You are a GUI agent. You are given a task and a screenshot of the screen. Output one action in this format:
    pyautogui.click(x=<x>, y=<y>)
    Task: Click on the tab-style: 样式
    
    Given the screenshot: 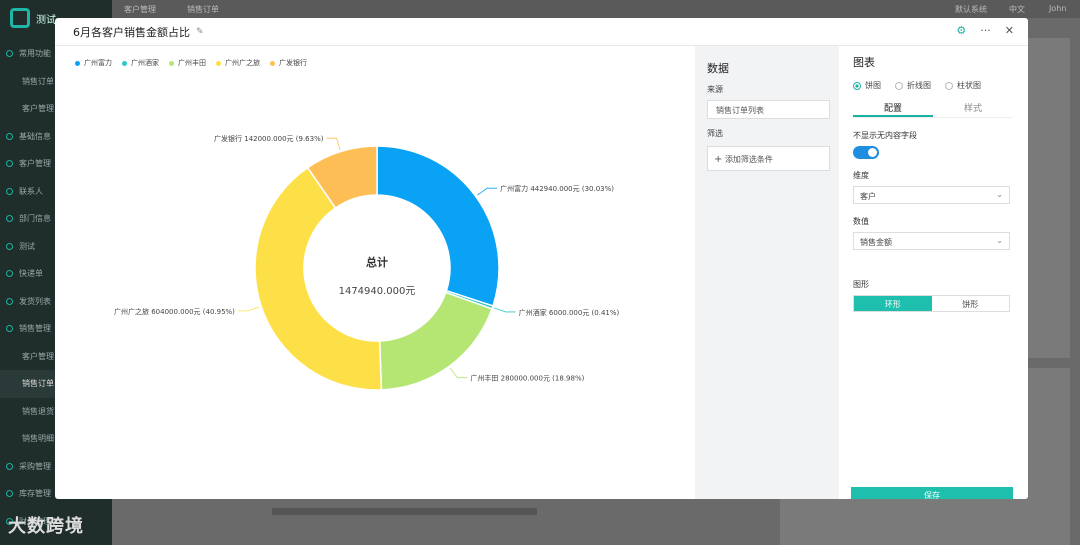 What is the action you would take?
    pyautogui.click(x=973, y=107)
    